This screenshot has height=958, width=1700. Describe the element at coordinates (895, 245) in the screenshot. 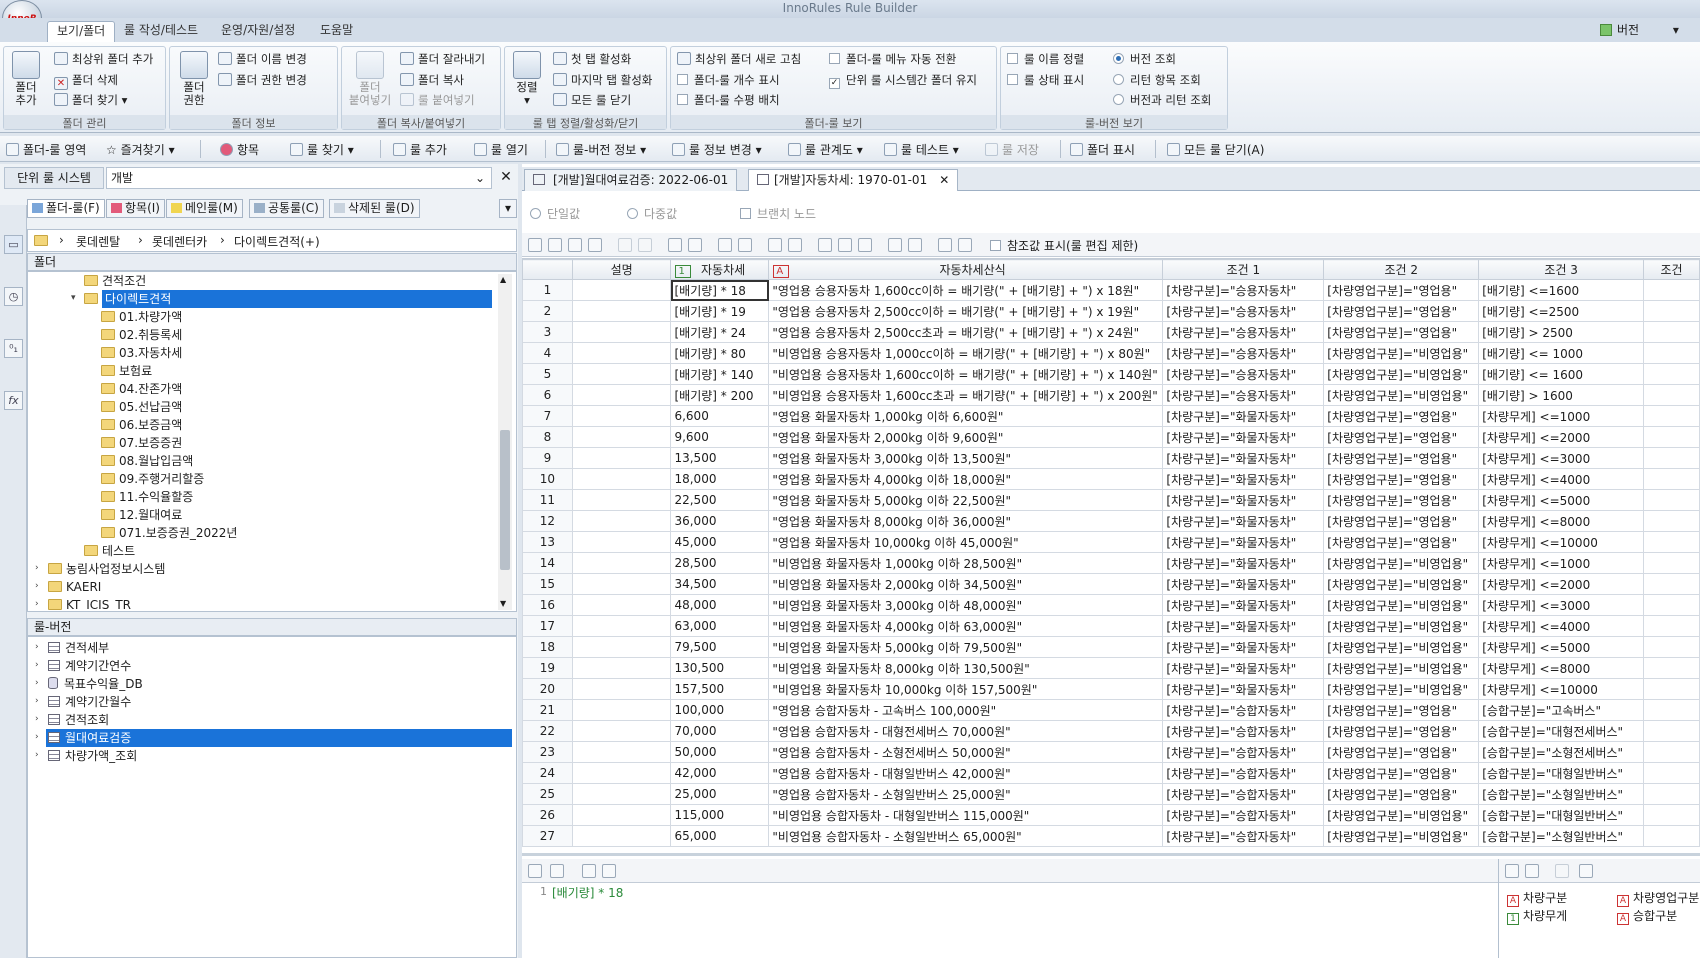

I see `layout-left-icon` at that location.